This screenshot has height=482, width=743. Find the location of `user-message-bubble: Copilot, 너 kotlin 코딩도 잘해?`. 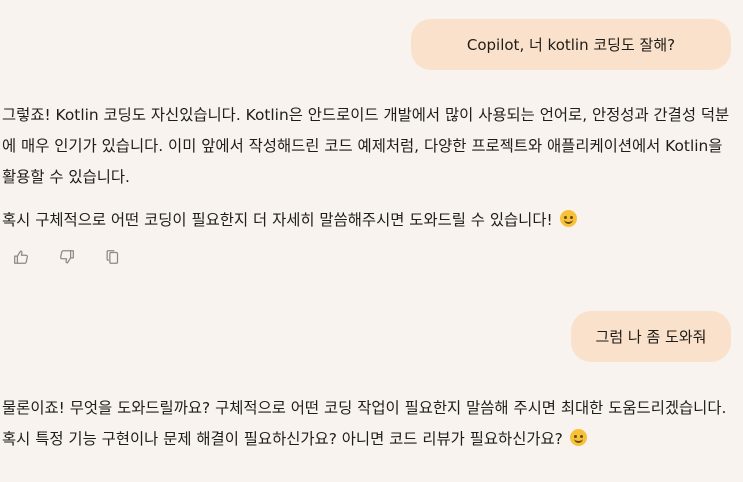

user-message-bubble: Copilot, 너 kotlin 코딩도 잘해? is located at coordinates (571, 44).